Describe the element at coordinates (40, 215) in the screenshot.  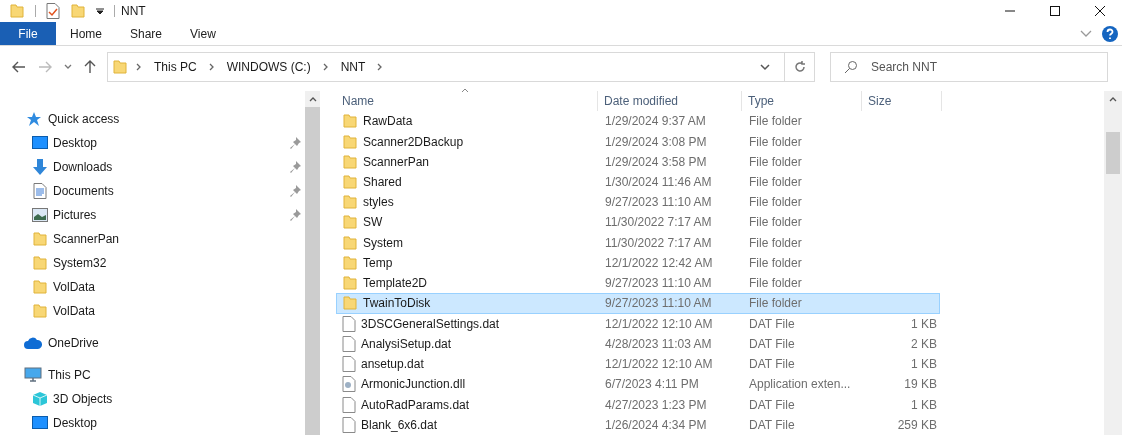
I see `pictures-icon` at that location.